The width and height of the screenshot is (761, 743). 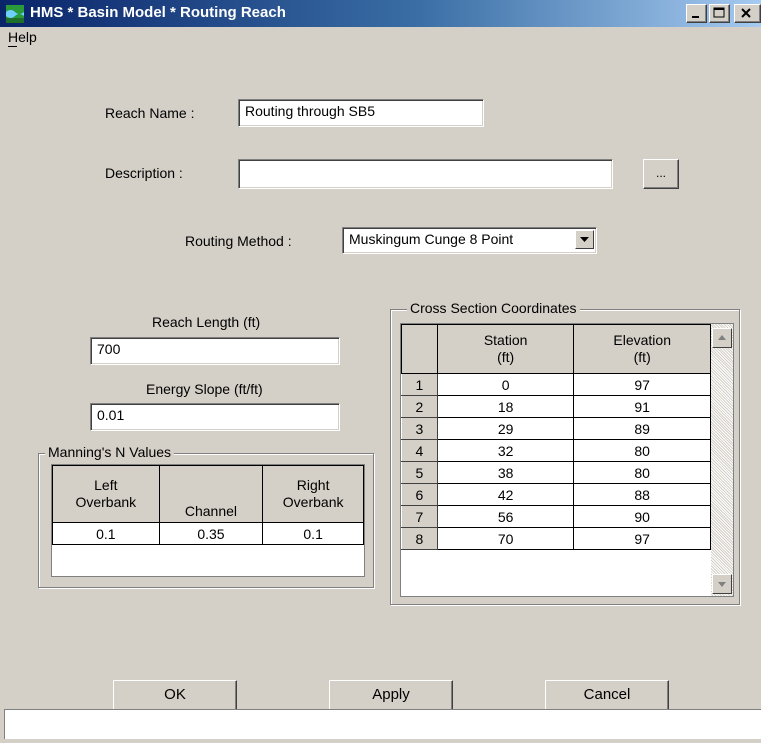 What do you see at coordinates (505, 494) in the screenshot?
I see `station-cell: 42` at bounding box center [505, 494].